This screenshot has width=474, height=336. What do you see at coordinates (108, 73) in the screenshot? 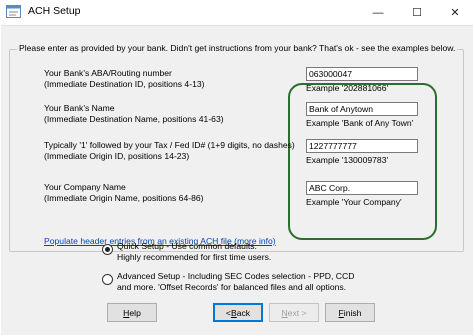
I see `routing-number-label-main: Your Bank's ABA/Routing number` at bounding box center [108, 73].